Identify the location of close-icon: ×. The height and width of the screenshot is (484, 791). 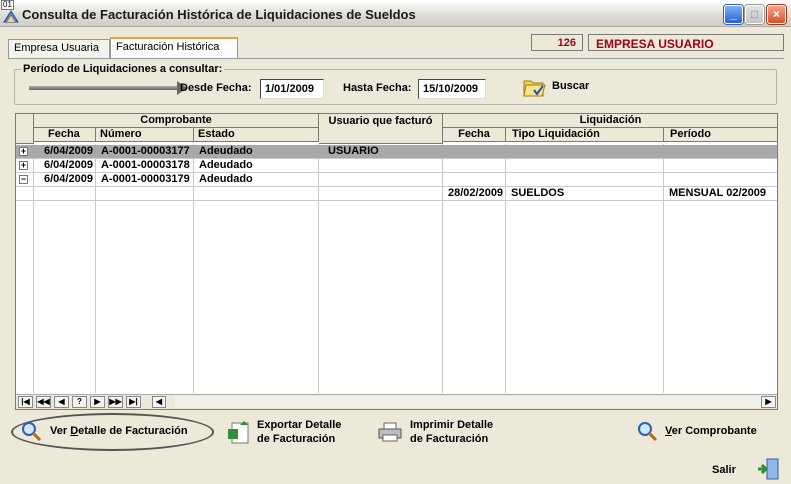
(776, 14).